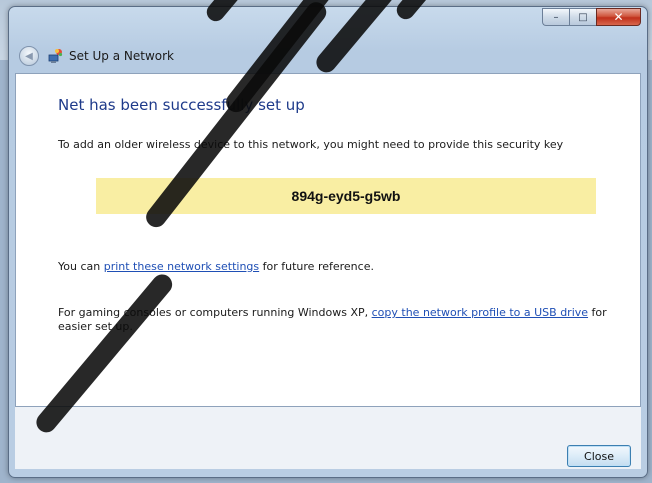 The width and height of the screenshot is (652, 483). What do you see at coordinates (122, 56) in the screenshot?
I see `window-title: Set Up a Network` at bounding box center [122, 56].